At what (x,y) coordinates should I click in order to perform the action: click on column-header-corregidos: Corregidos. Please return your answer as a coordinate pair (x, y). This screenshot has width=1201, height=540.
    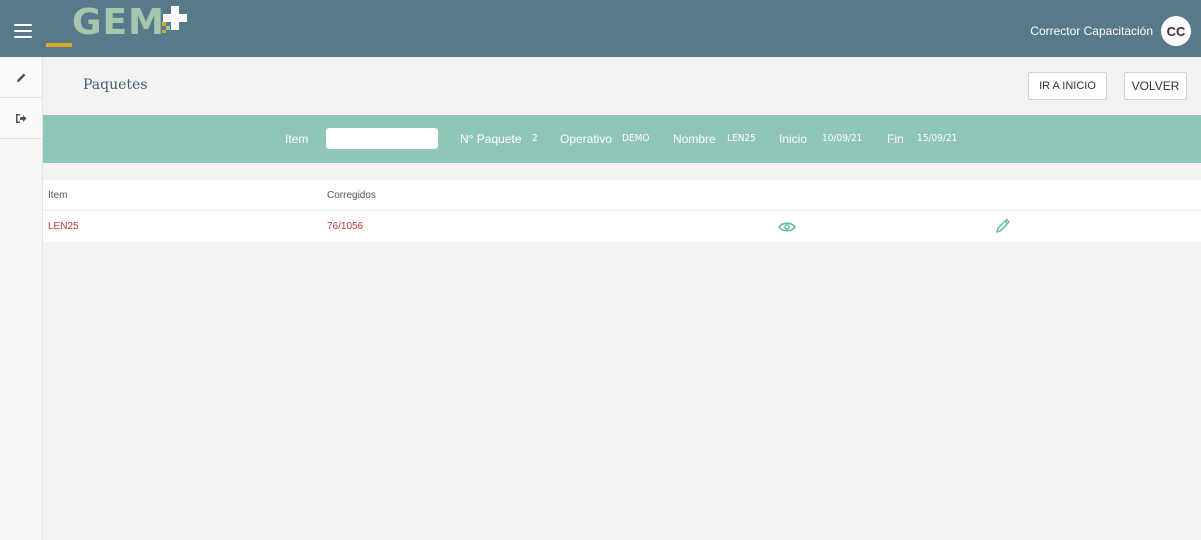
    Looking at the image, I should click on (351, 195).